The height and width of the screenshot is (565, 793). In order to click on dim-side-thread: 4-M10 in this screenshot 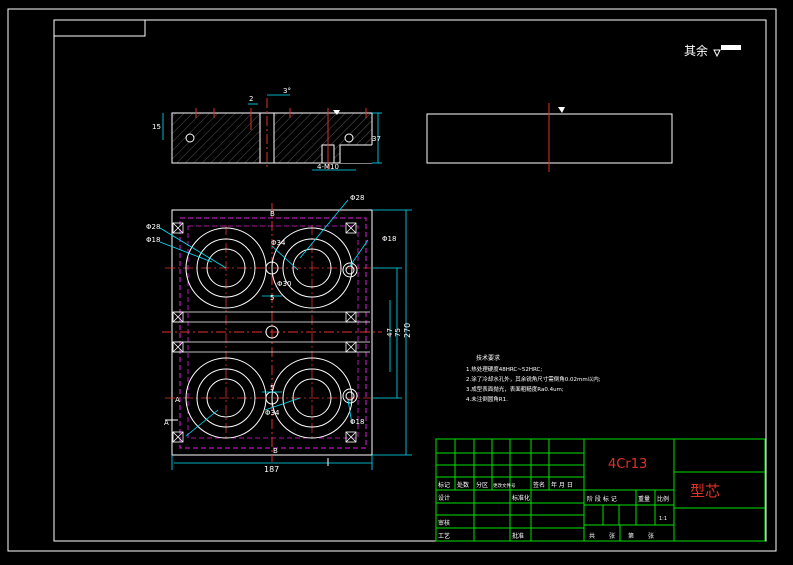, I will do `click(328, 167)`.